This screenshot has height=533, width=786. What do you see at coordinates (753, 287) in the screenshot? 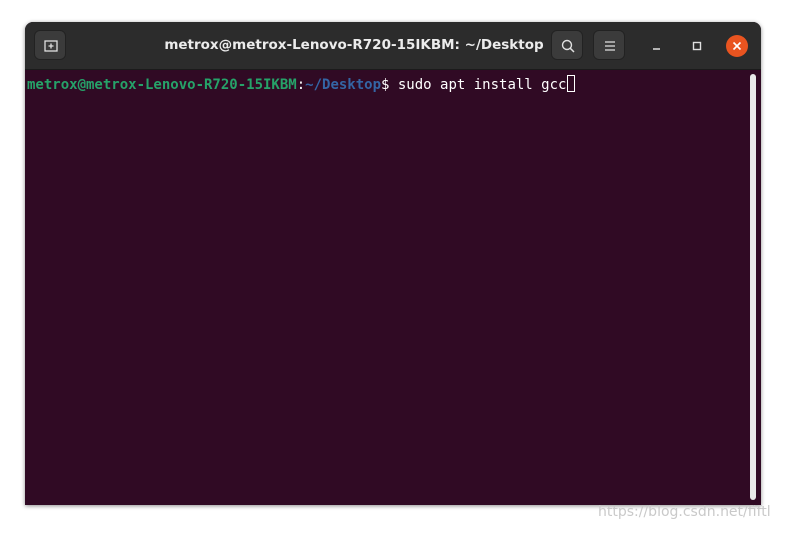
I see `scrollbar` at bounding box center [753, 287].